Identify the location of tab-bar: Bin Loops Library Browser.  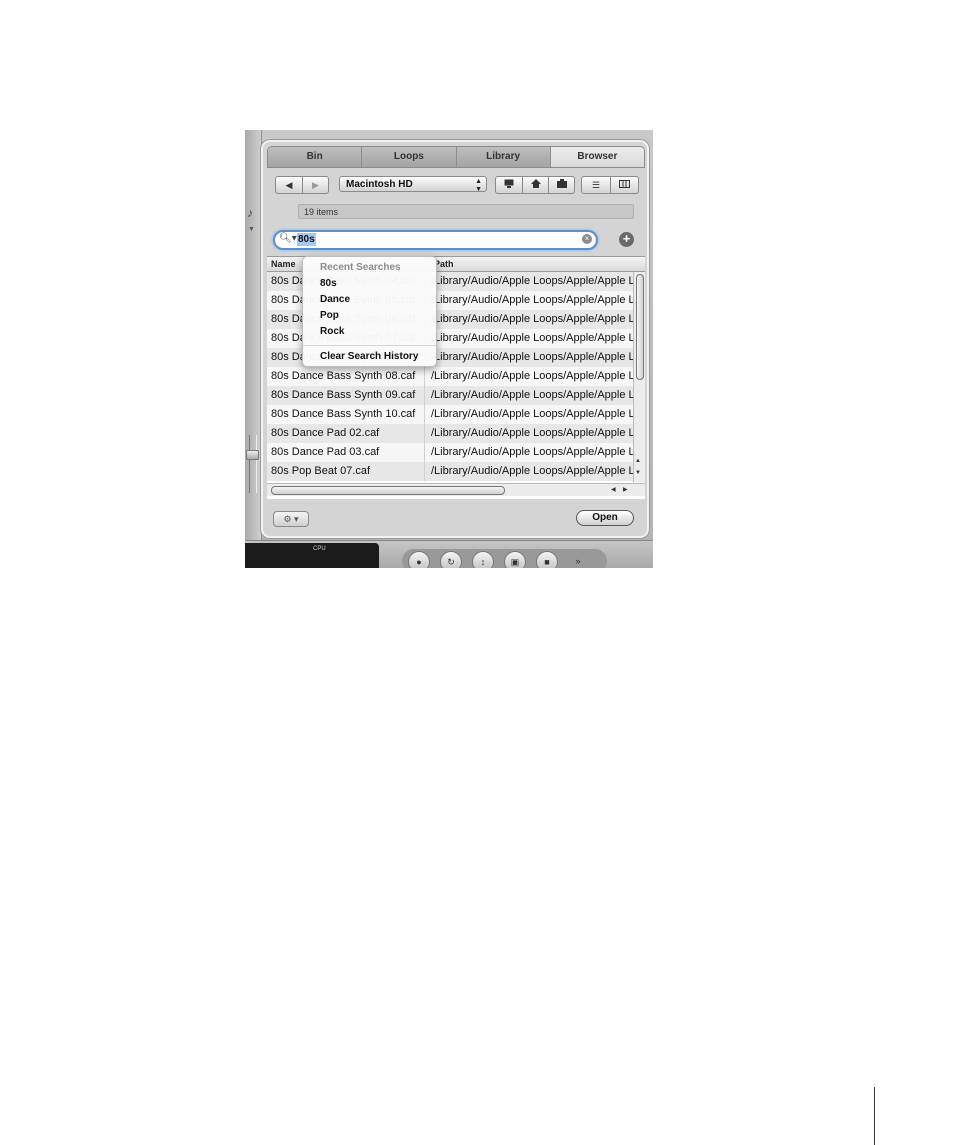
(456, 157).